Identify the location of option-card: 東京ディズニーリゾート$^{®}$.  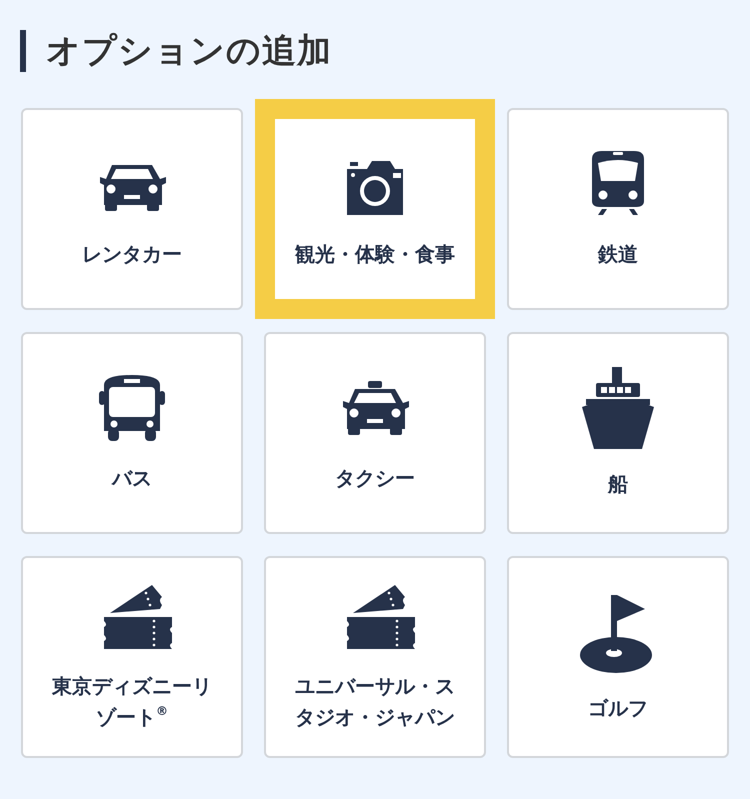
(132, 657).